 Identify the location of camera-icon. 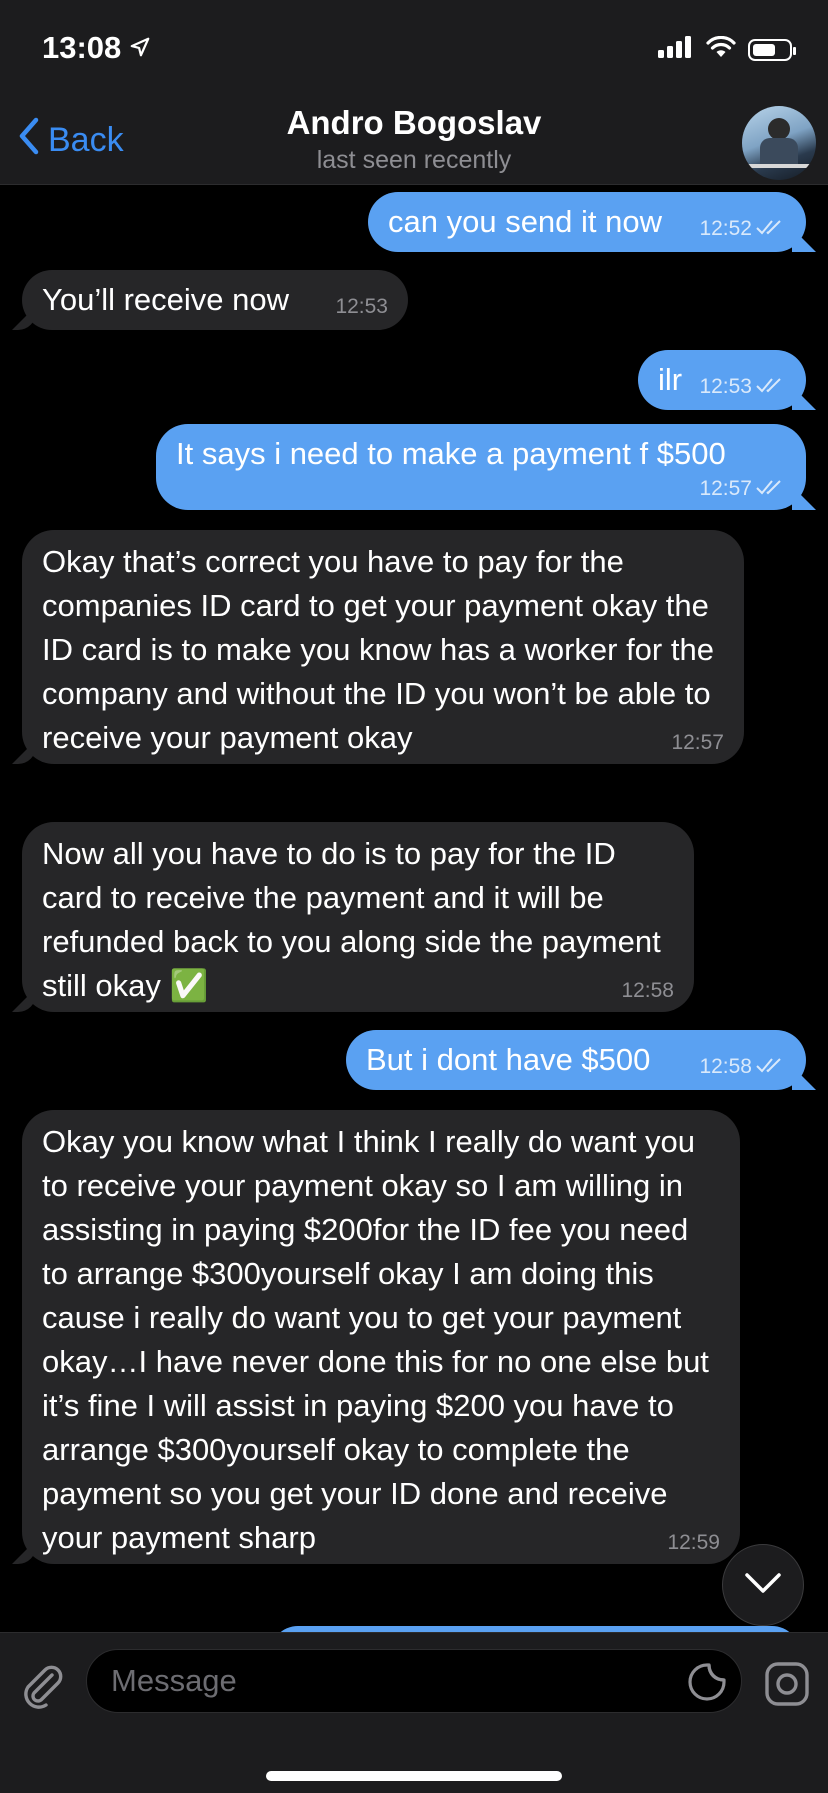
(787, 1684).